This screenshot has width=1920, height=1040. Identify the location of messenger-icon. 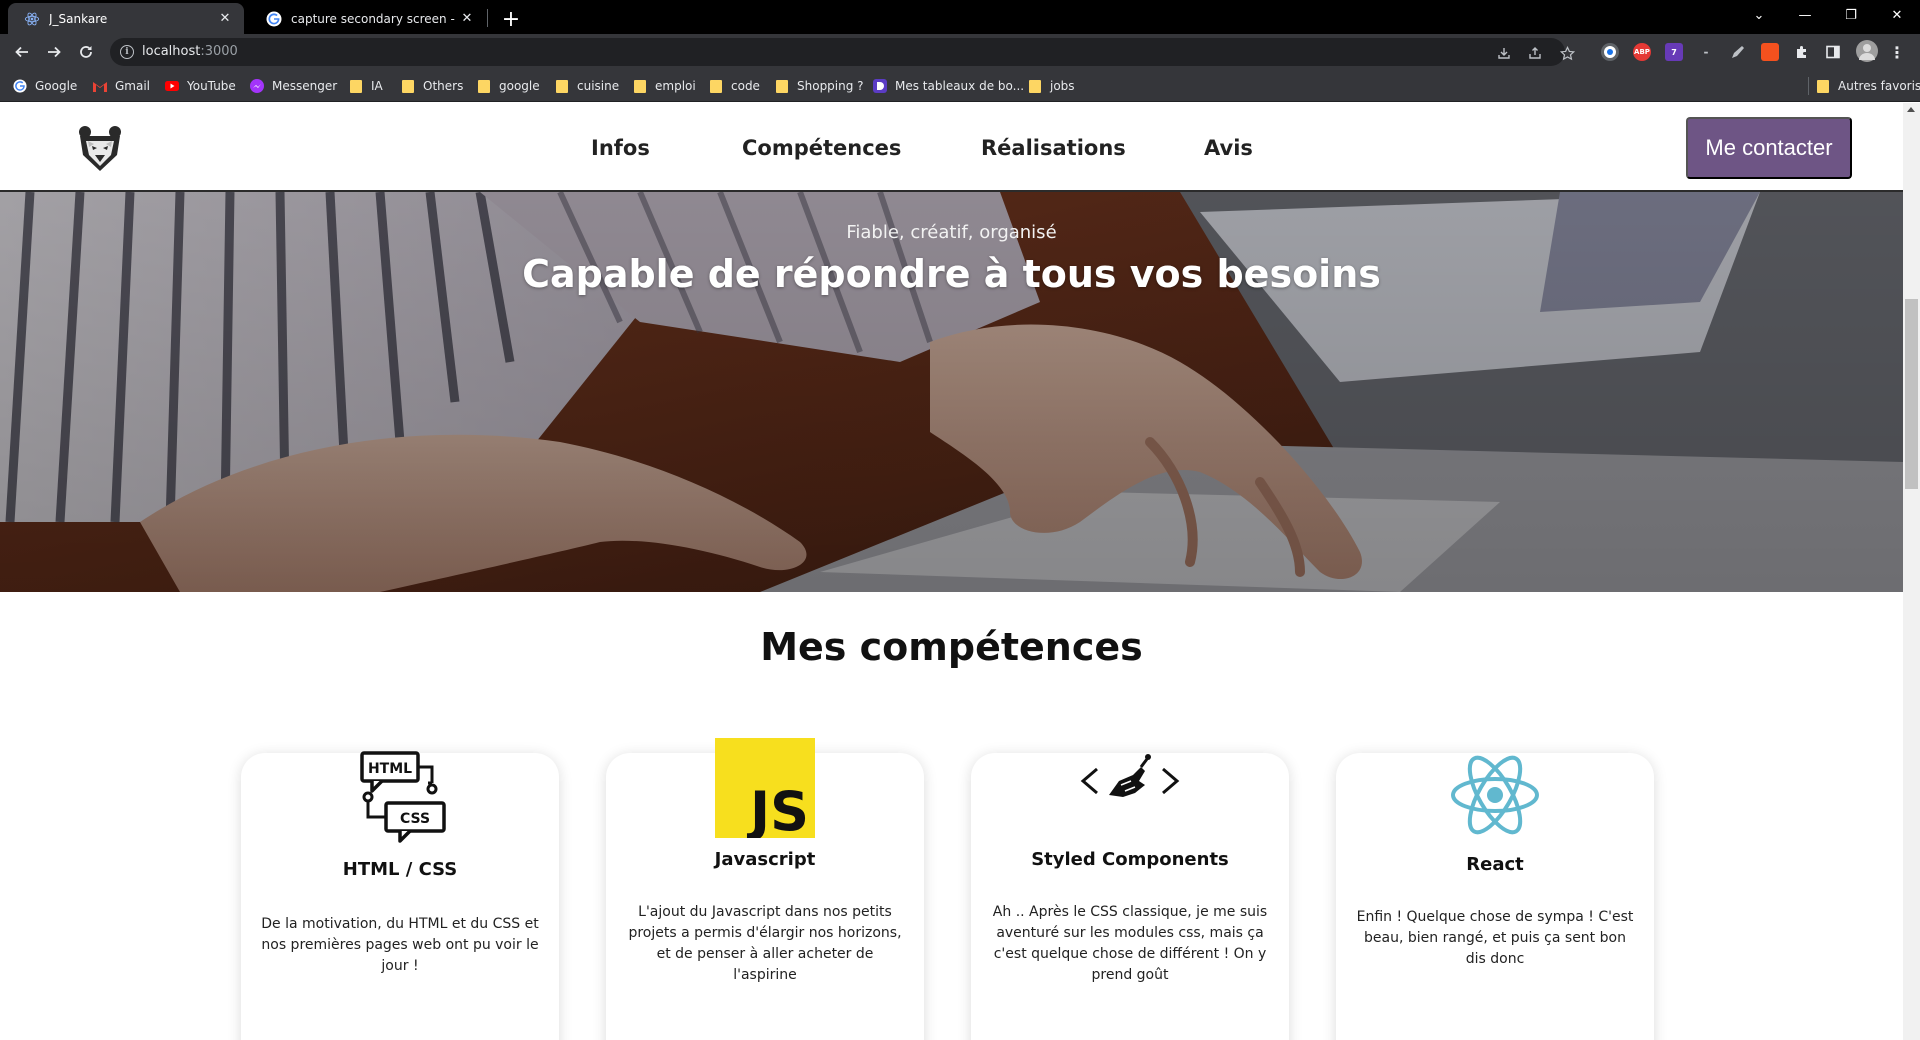
(257, 86).